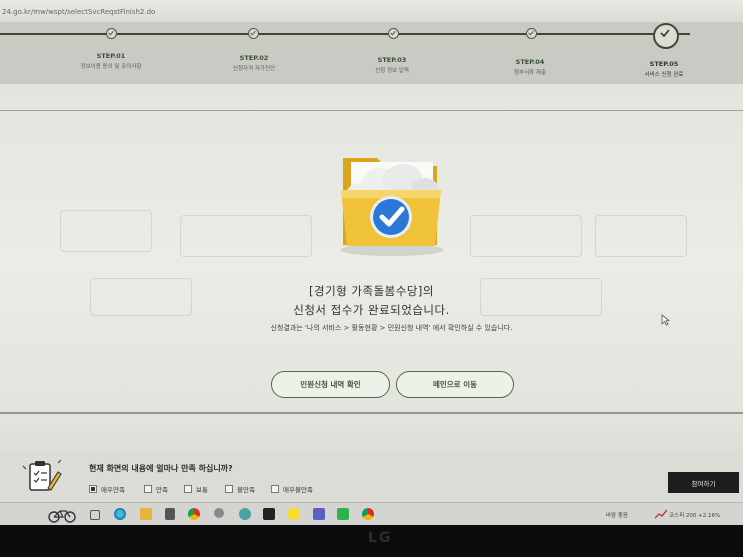 The height and width of the screenshot is (557, 743). What do you see at coordinates (219, 513) in the screenshot?
I see `settings-icon` at bounding box center [219, 513].